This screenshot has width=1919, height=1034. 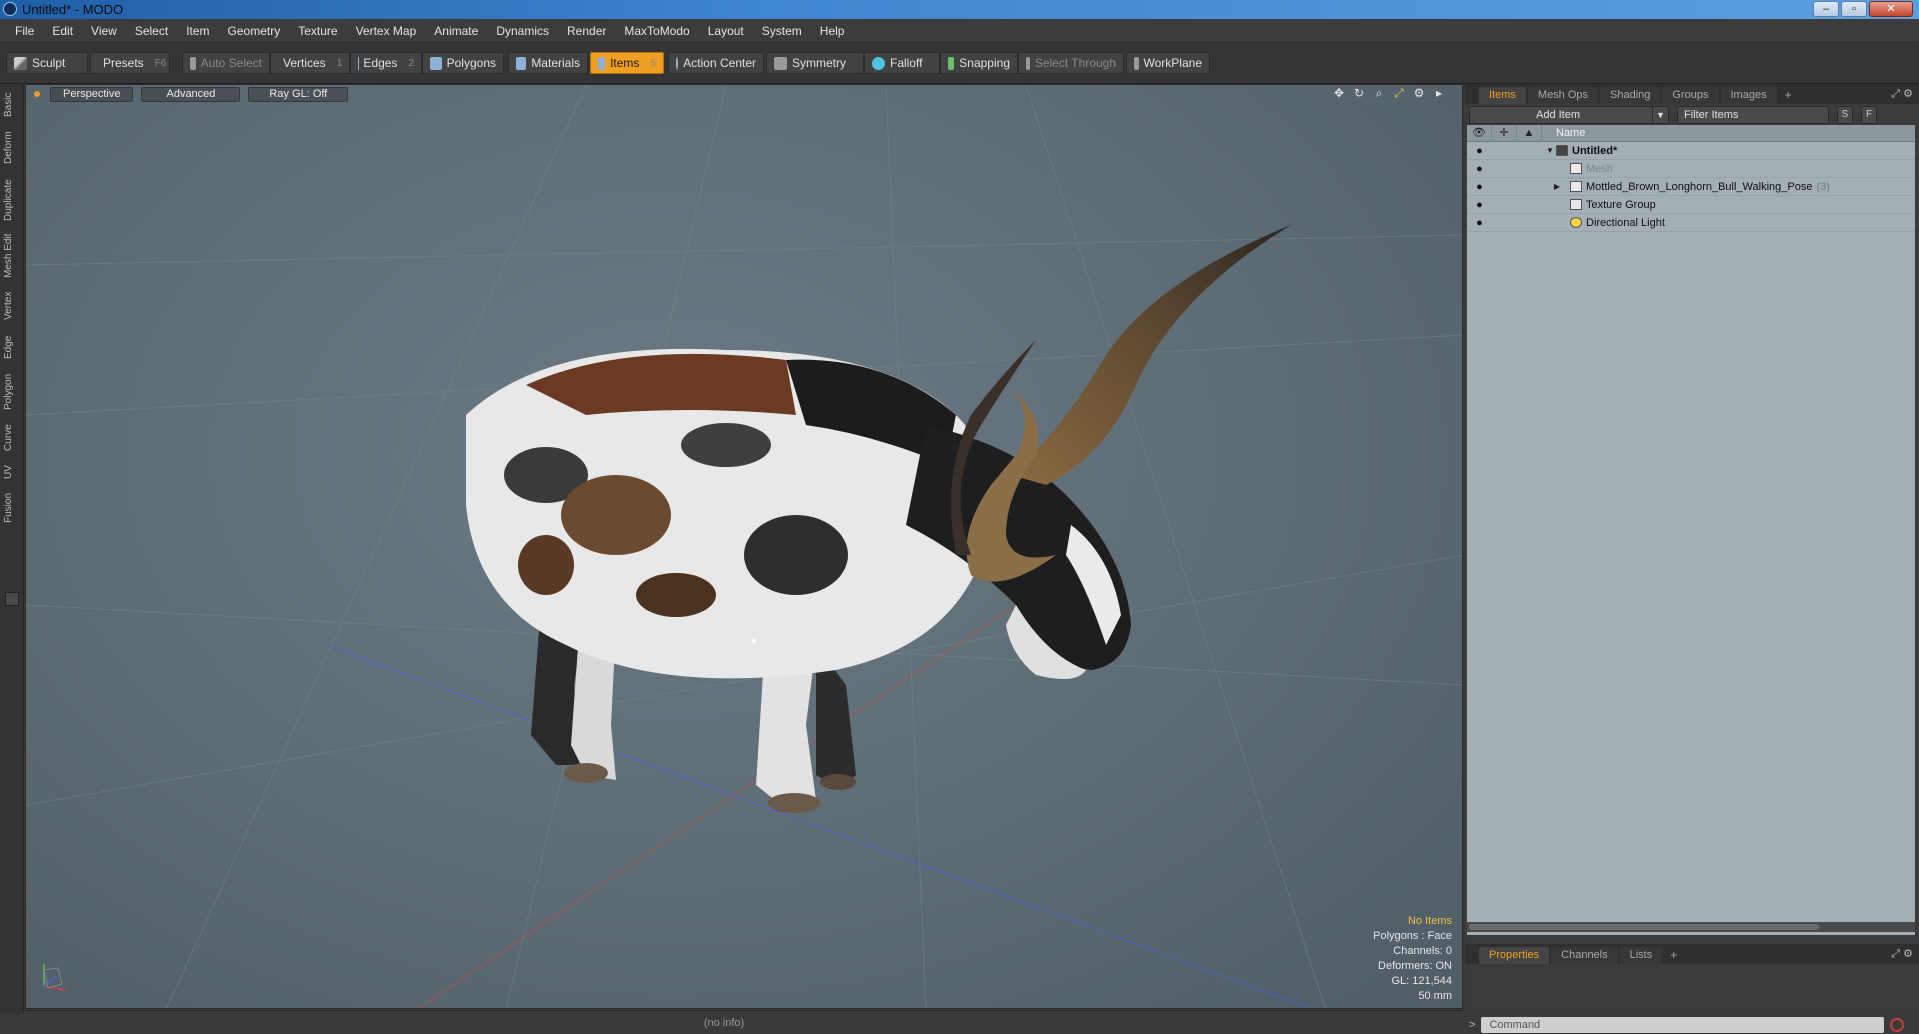 I want to click on collapse-arrow-icon: ▼, so click(x=1550, y=150).